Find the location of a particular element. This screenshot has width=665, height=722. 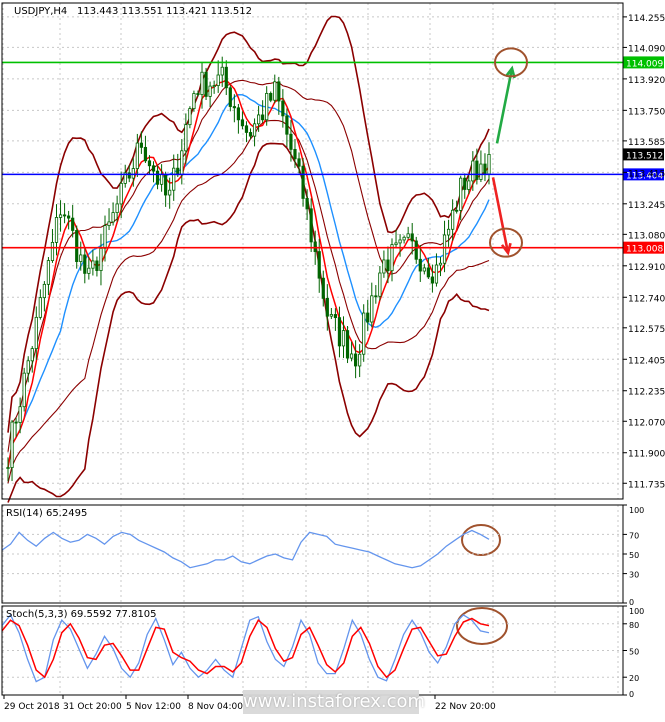

stoch-tick-label: 50 is located at coordinates (634, 652).